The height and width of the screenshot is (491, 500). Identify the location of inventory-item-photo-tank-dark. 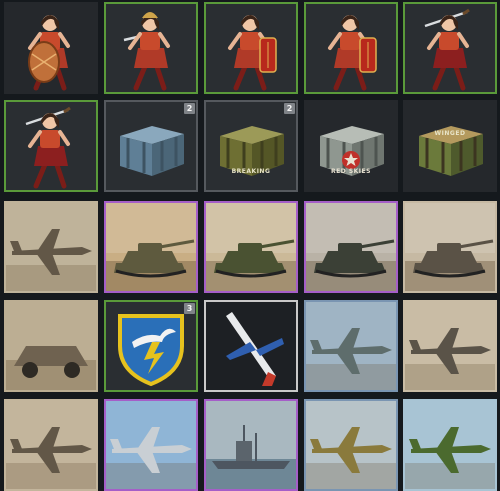
(351, 247).